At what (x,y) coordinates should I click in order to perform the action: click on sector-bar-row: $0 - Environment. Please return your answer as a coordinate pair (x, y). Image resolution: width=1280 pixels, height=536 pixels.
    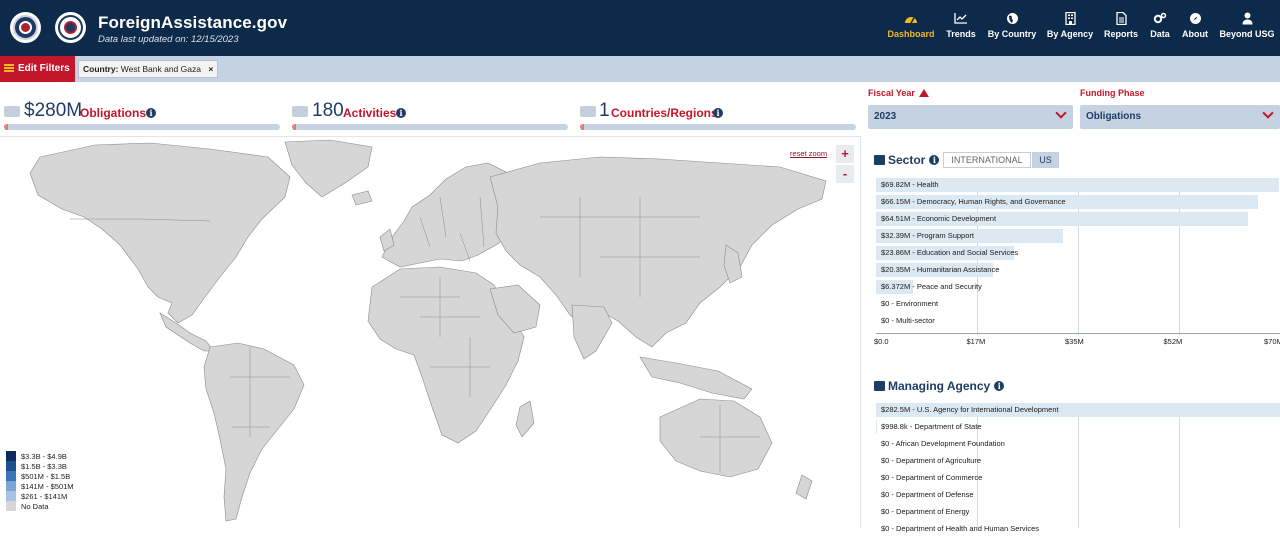
    Looking at the image, I should click on (1078, 304).